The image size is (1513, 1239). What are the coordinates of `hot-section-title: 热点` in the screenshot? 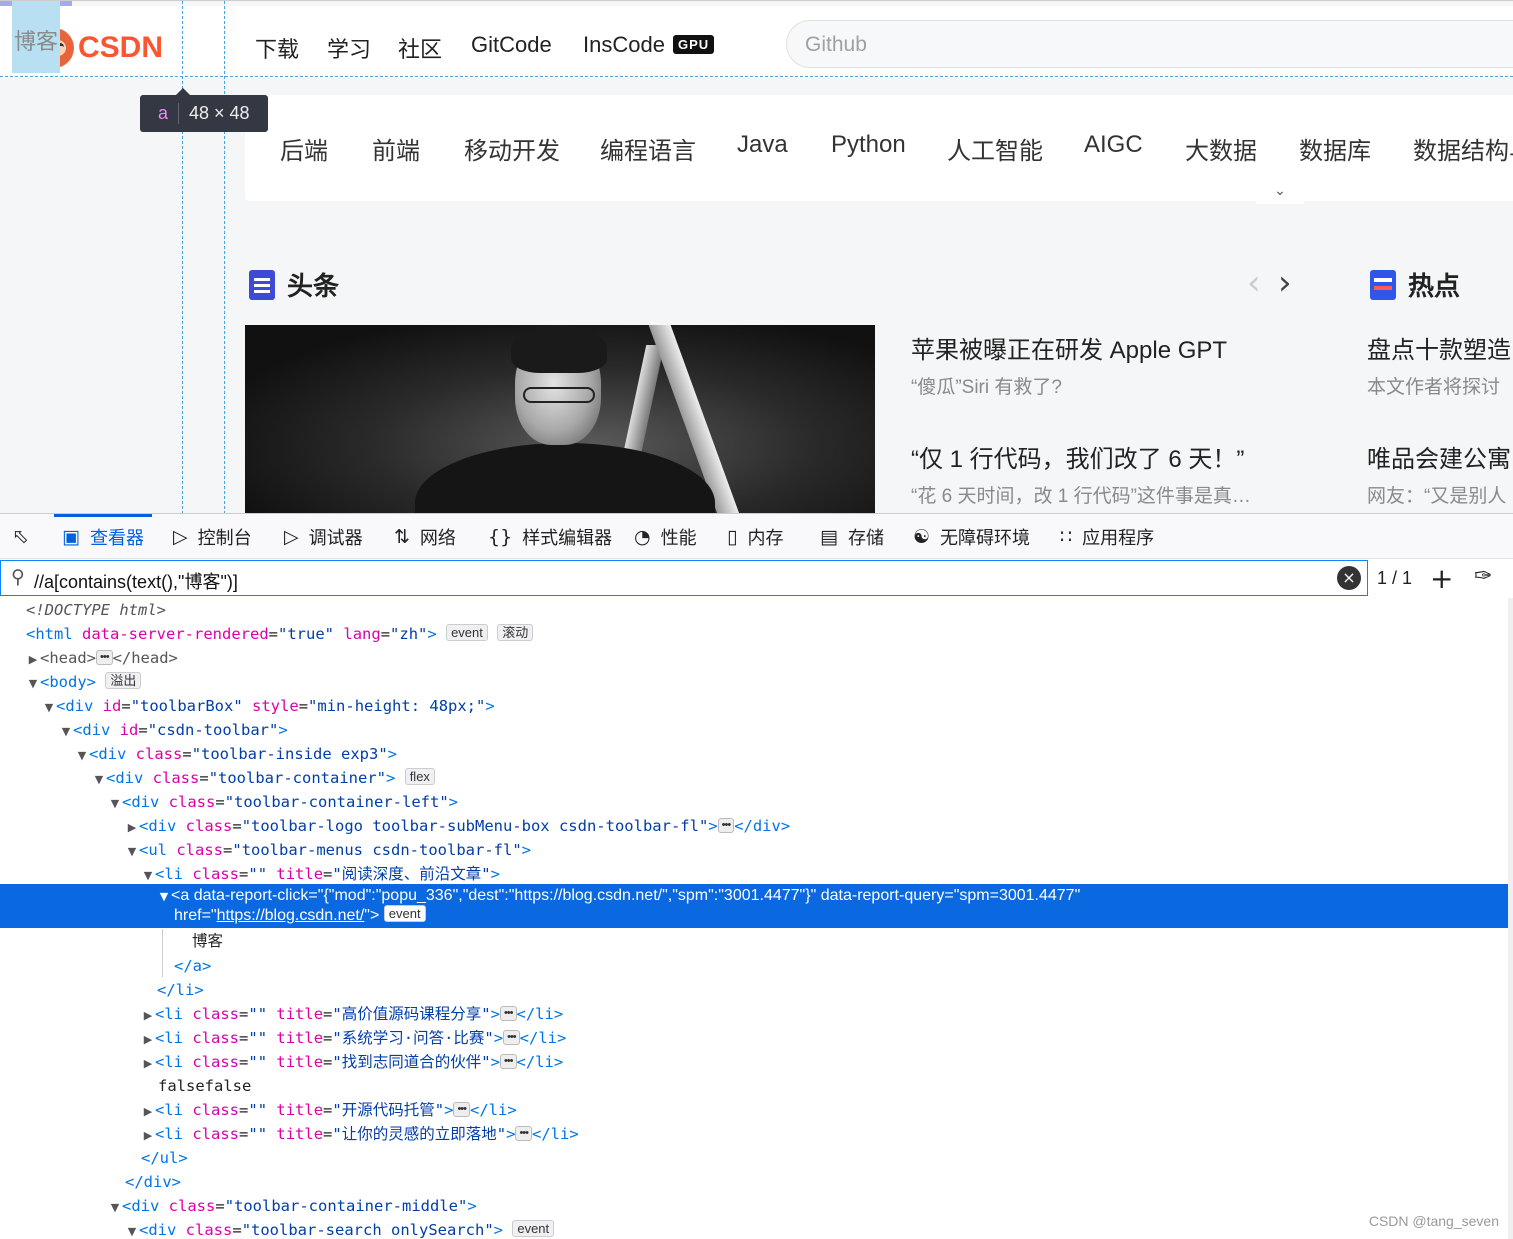 It's located at (1415, 284).